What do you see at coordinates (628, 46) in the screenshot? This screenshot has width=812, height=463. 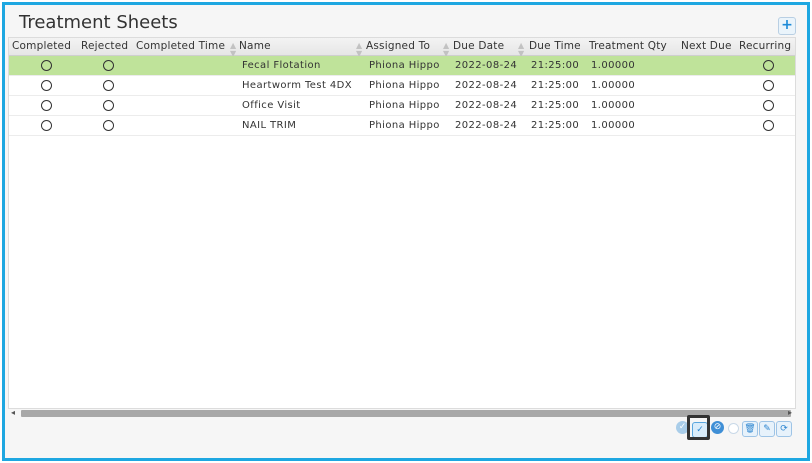 I see `column-header-treatment-qty: Treatment Qty` at bounding box center [628, 46].